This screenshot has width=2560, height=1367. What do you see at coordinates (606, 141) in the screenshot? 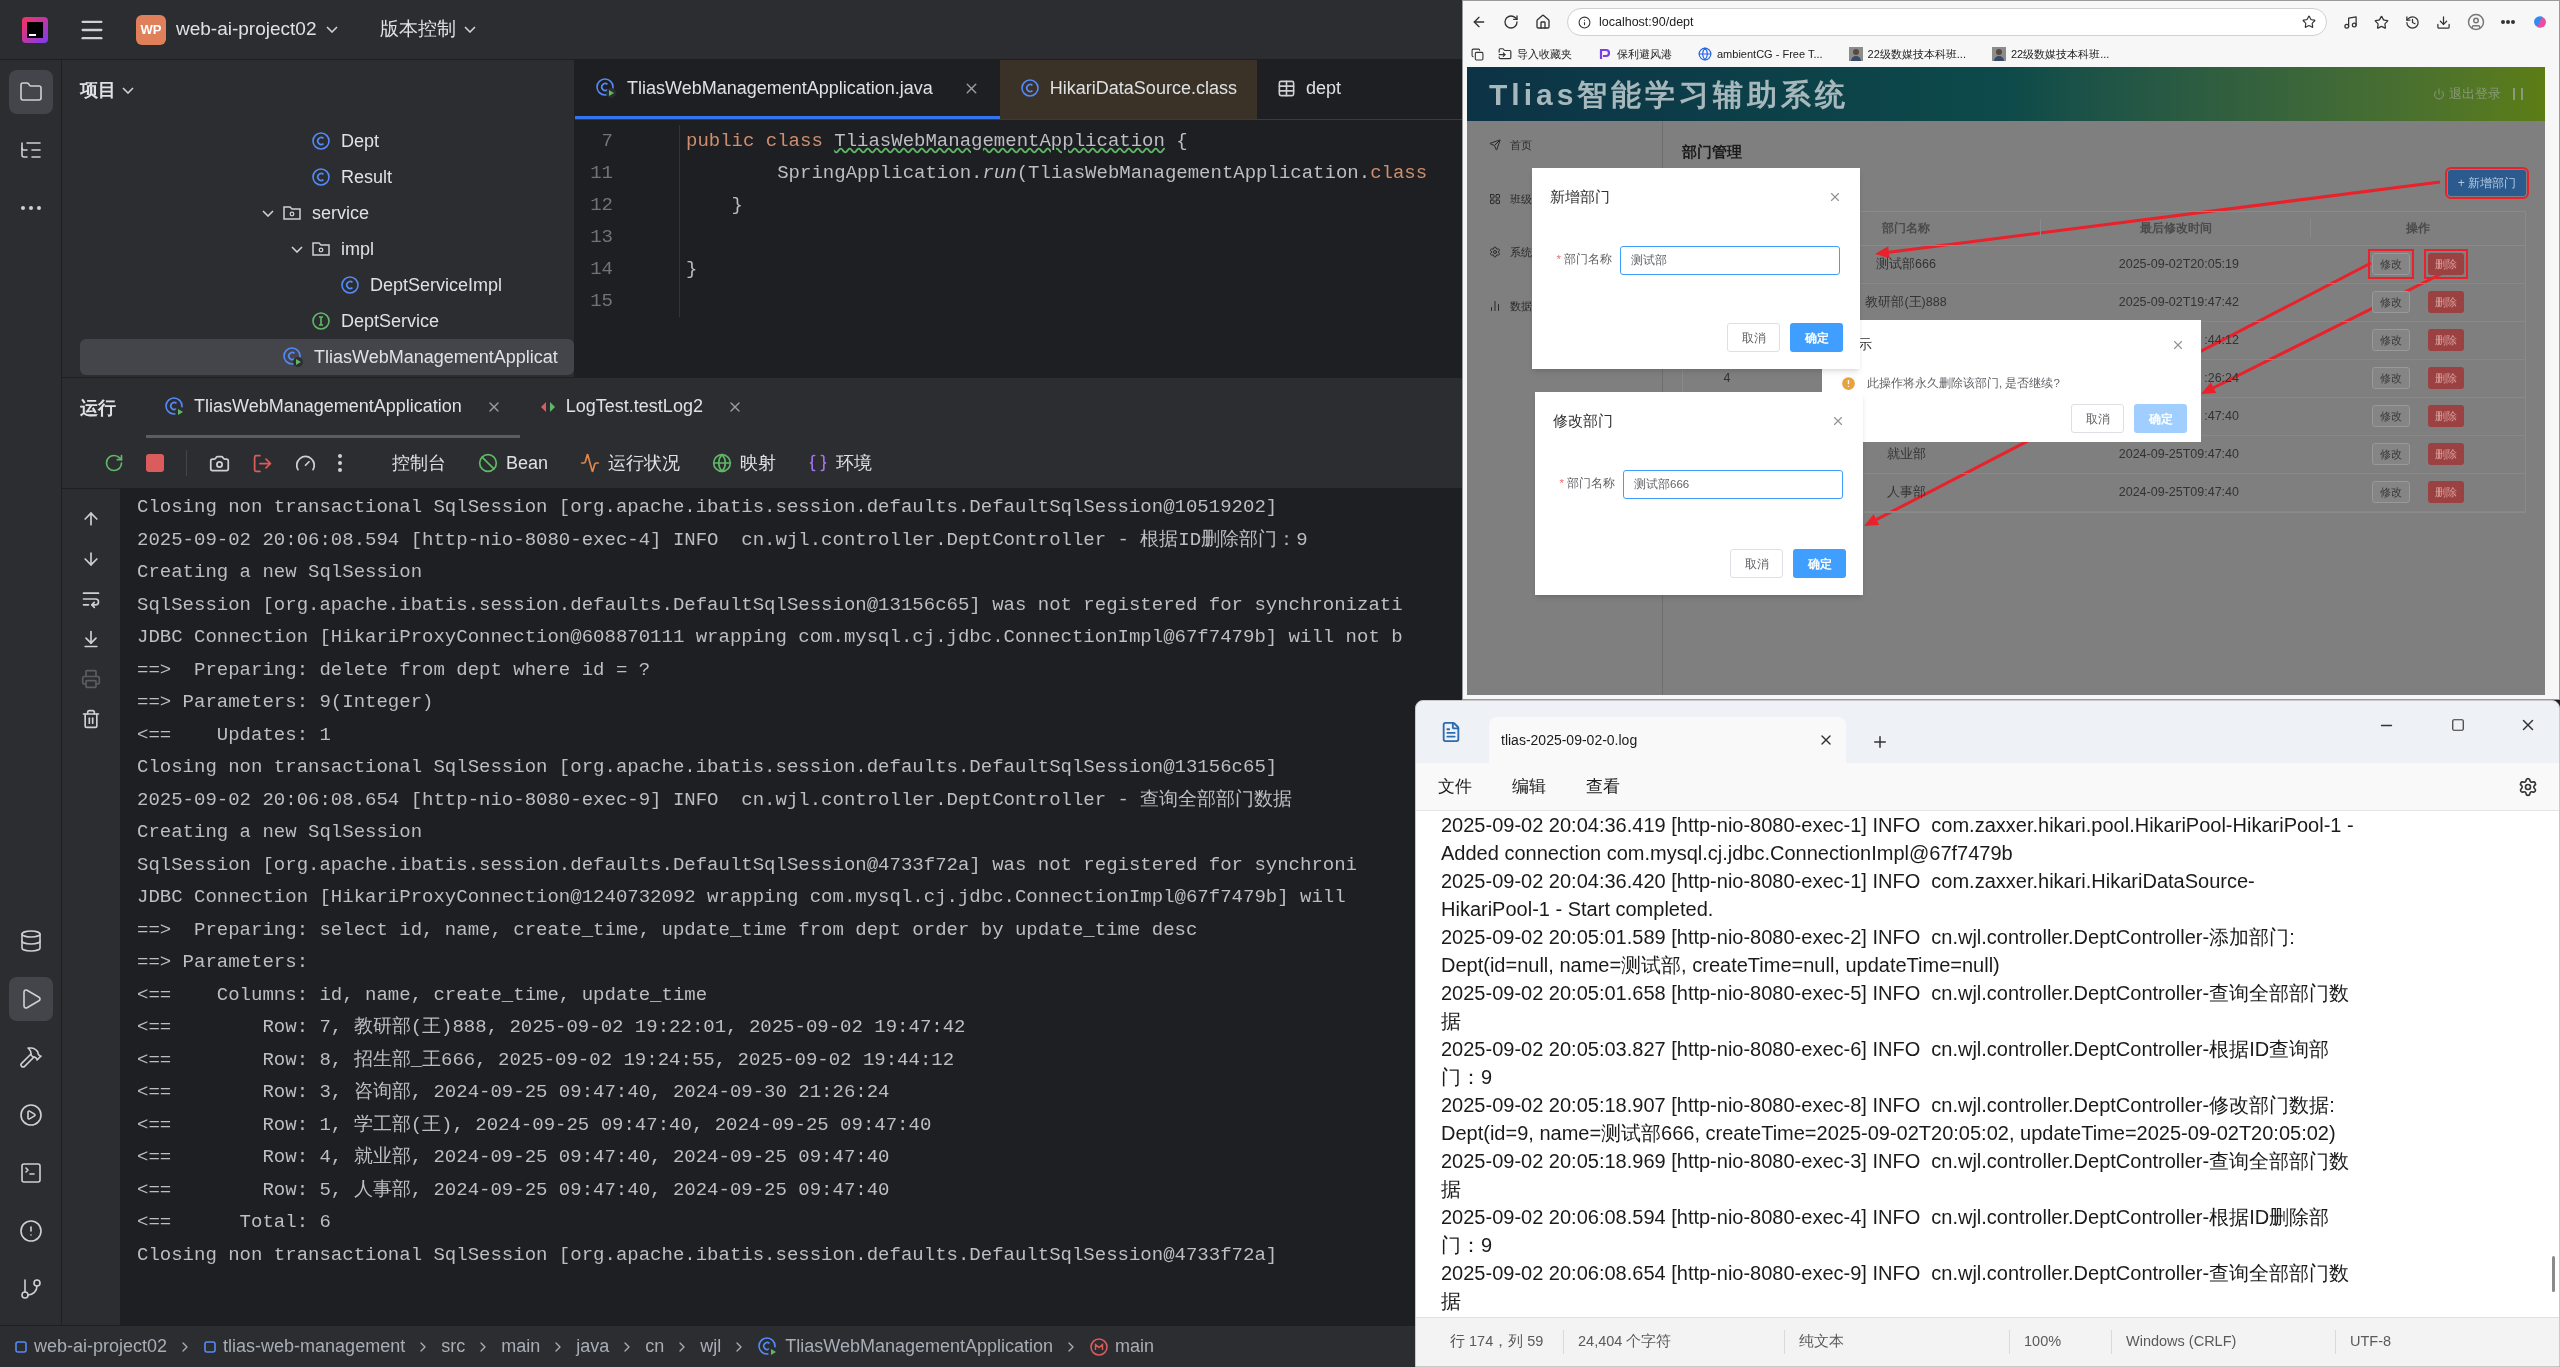
I see `line-number: 7` at bounding box center [606, 141].